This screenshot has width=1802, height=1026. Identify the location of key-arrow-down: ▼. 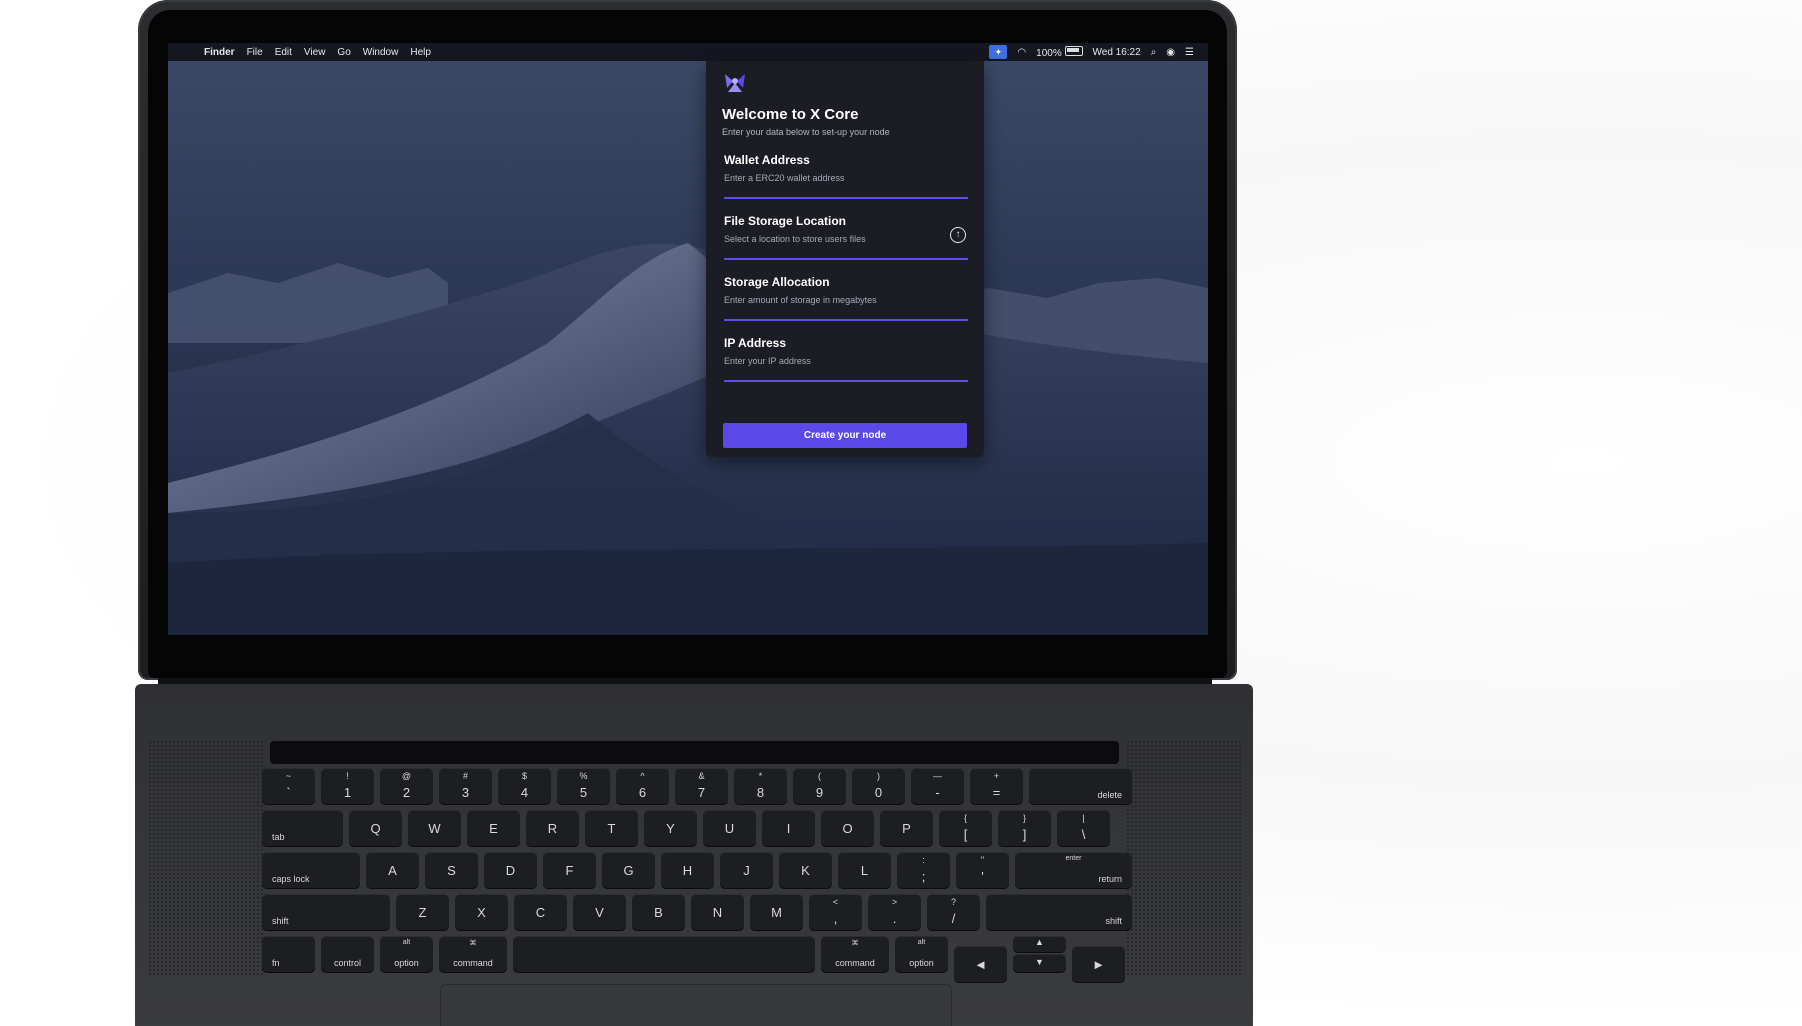
(1039, 963).